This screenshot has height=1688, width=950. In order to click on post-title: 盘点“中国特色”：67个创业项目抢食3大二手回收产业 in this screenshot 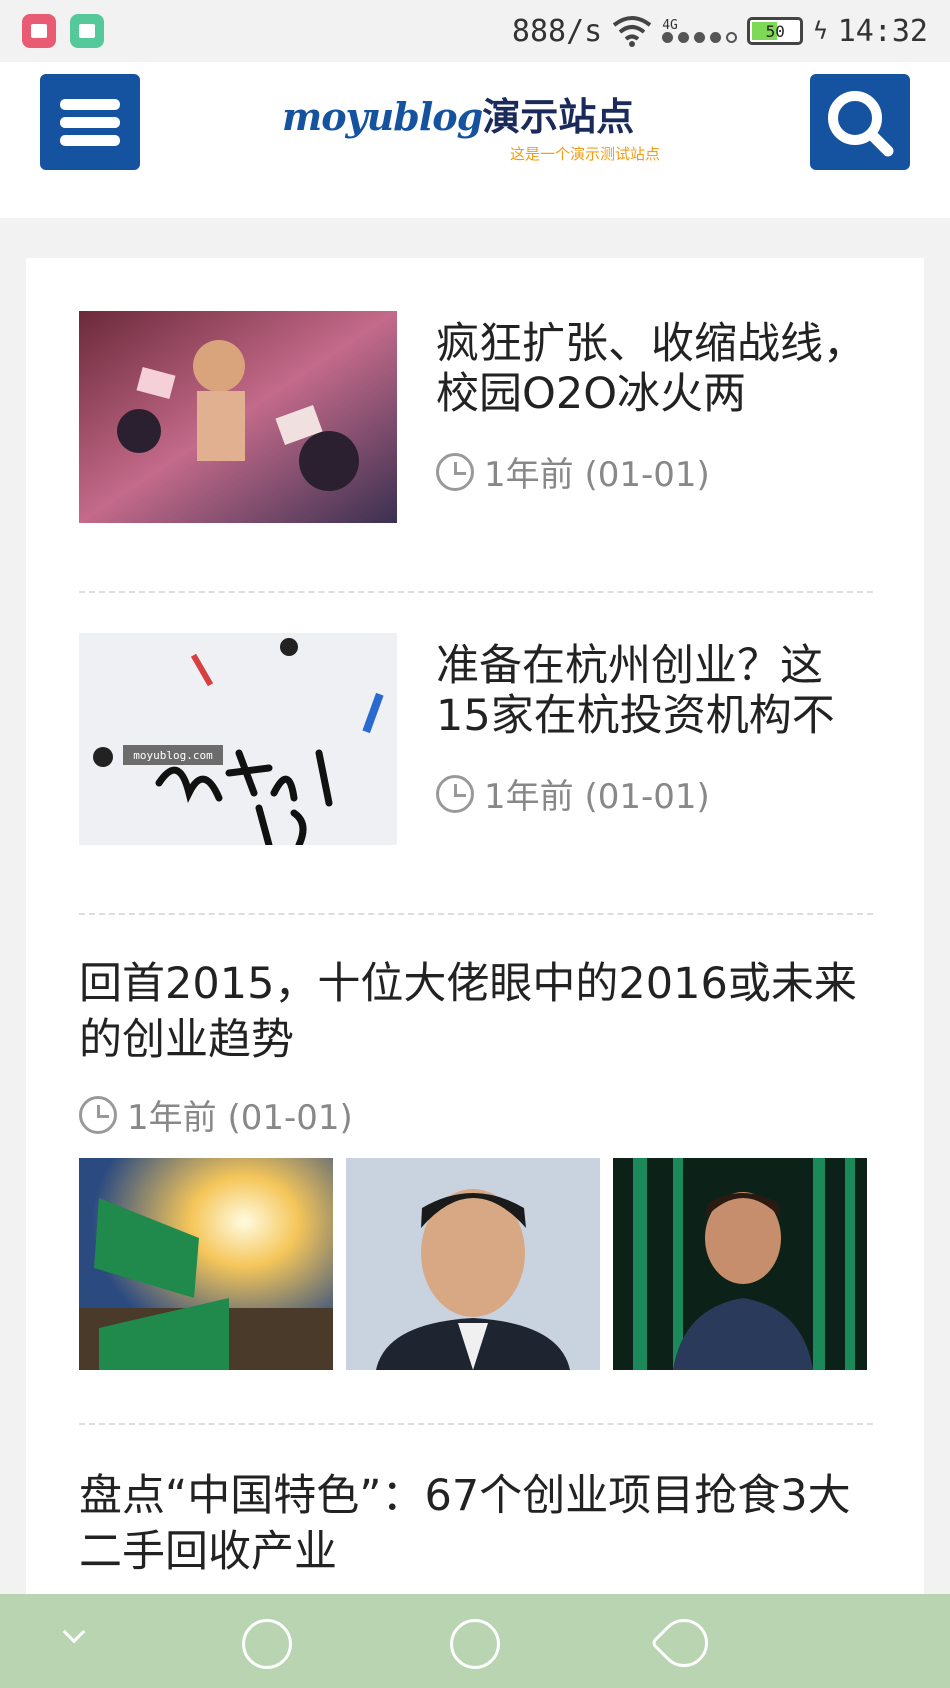, I will do `click(476, 1524)`.